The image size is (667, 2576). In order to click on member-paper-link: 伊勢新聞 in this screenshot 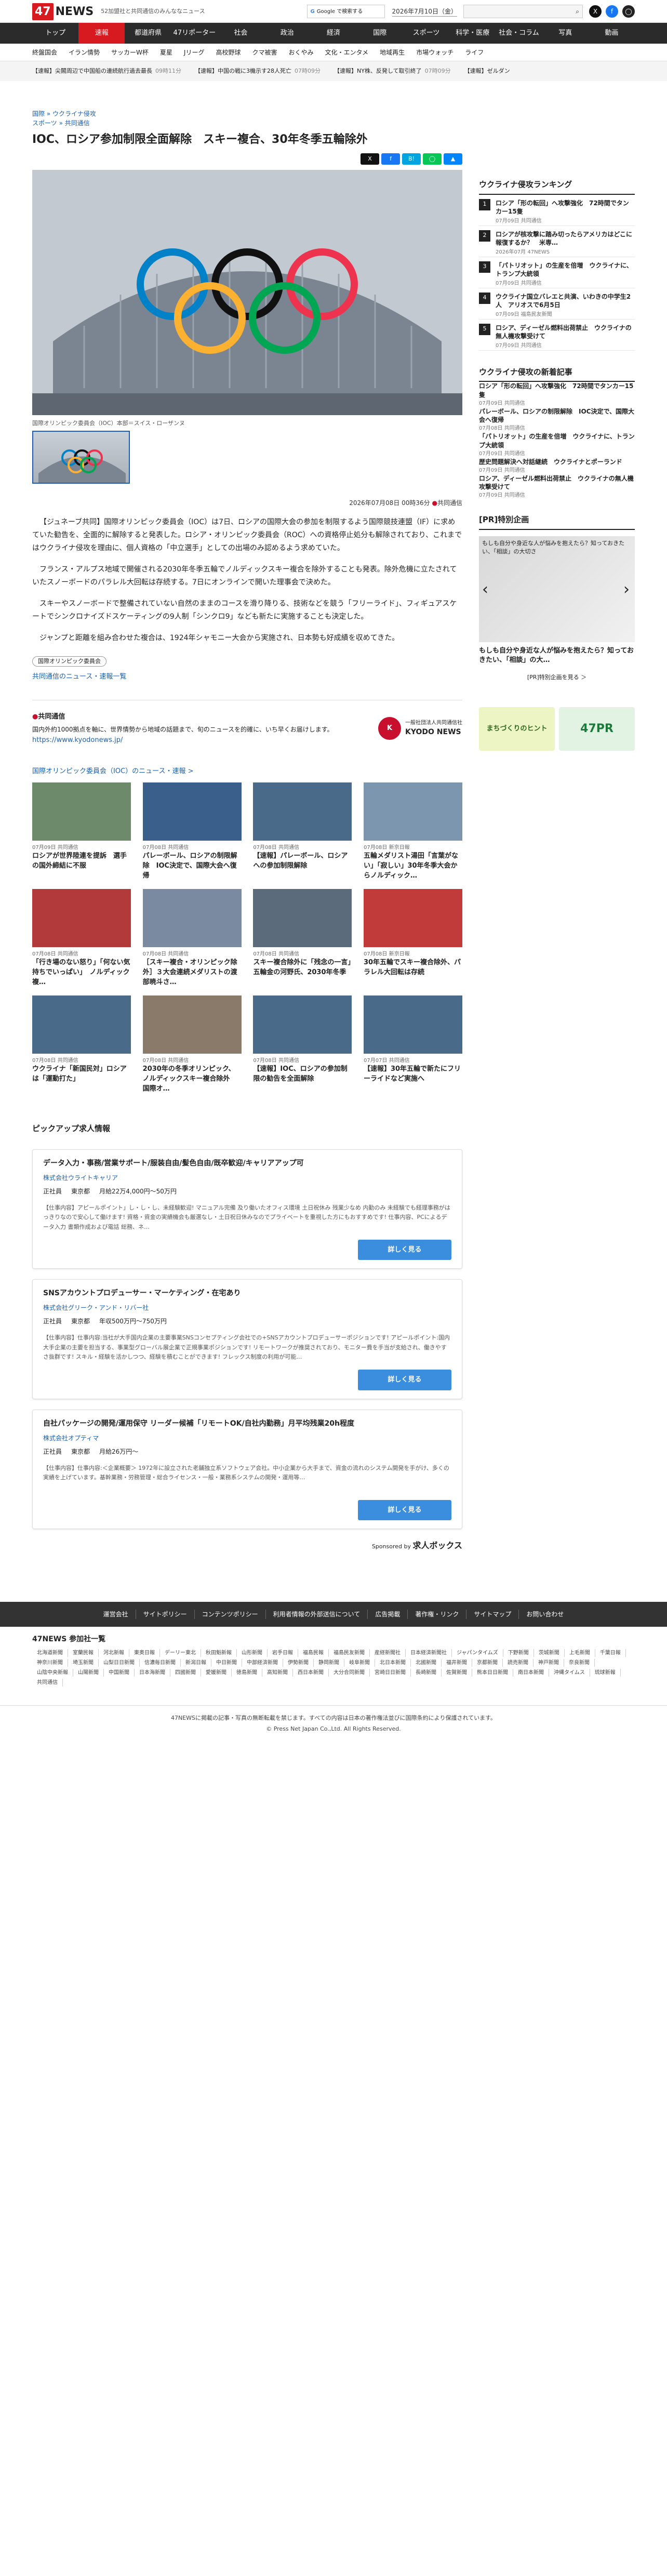, I will do `click(298, 1663)`.